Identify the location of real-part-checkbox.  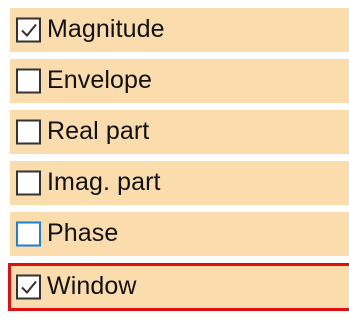
(28, 132).